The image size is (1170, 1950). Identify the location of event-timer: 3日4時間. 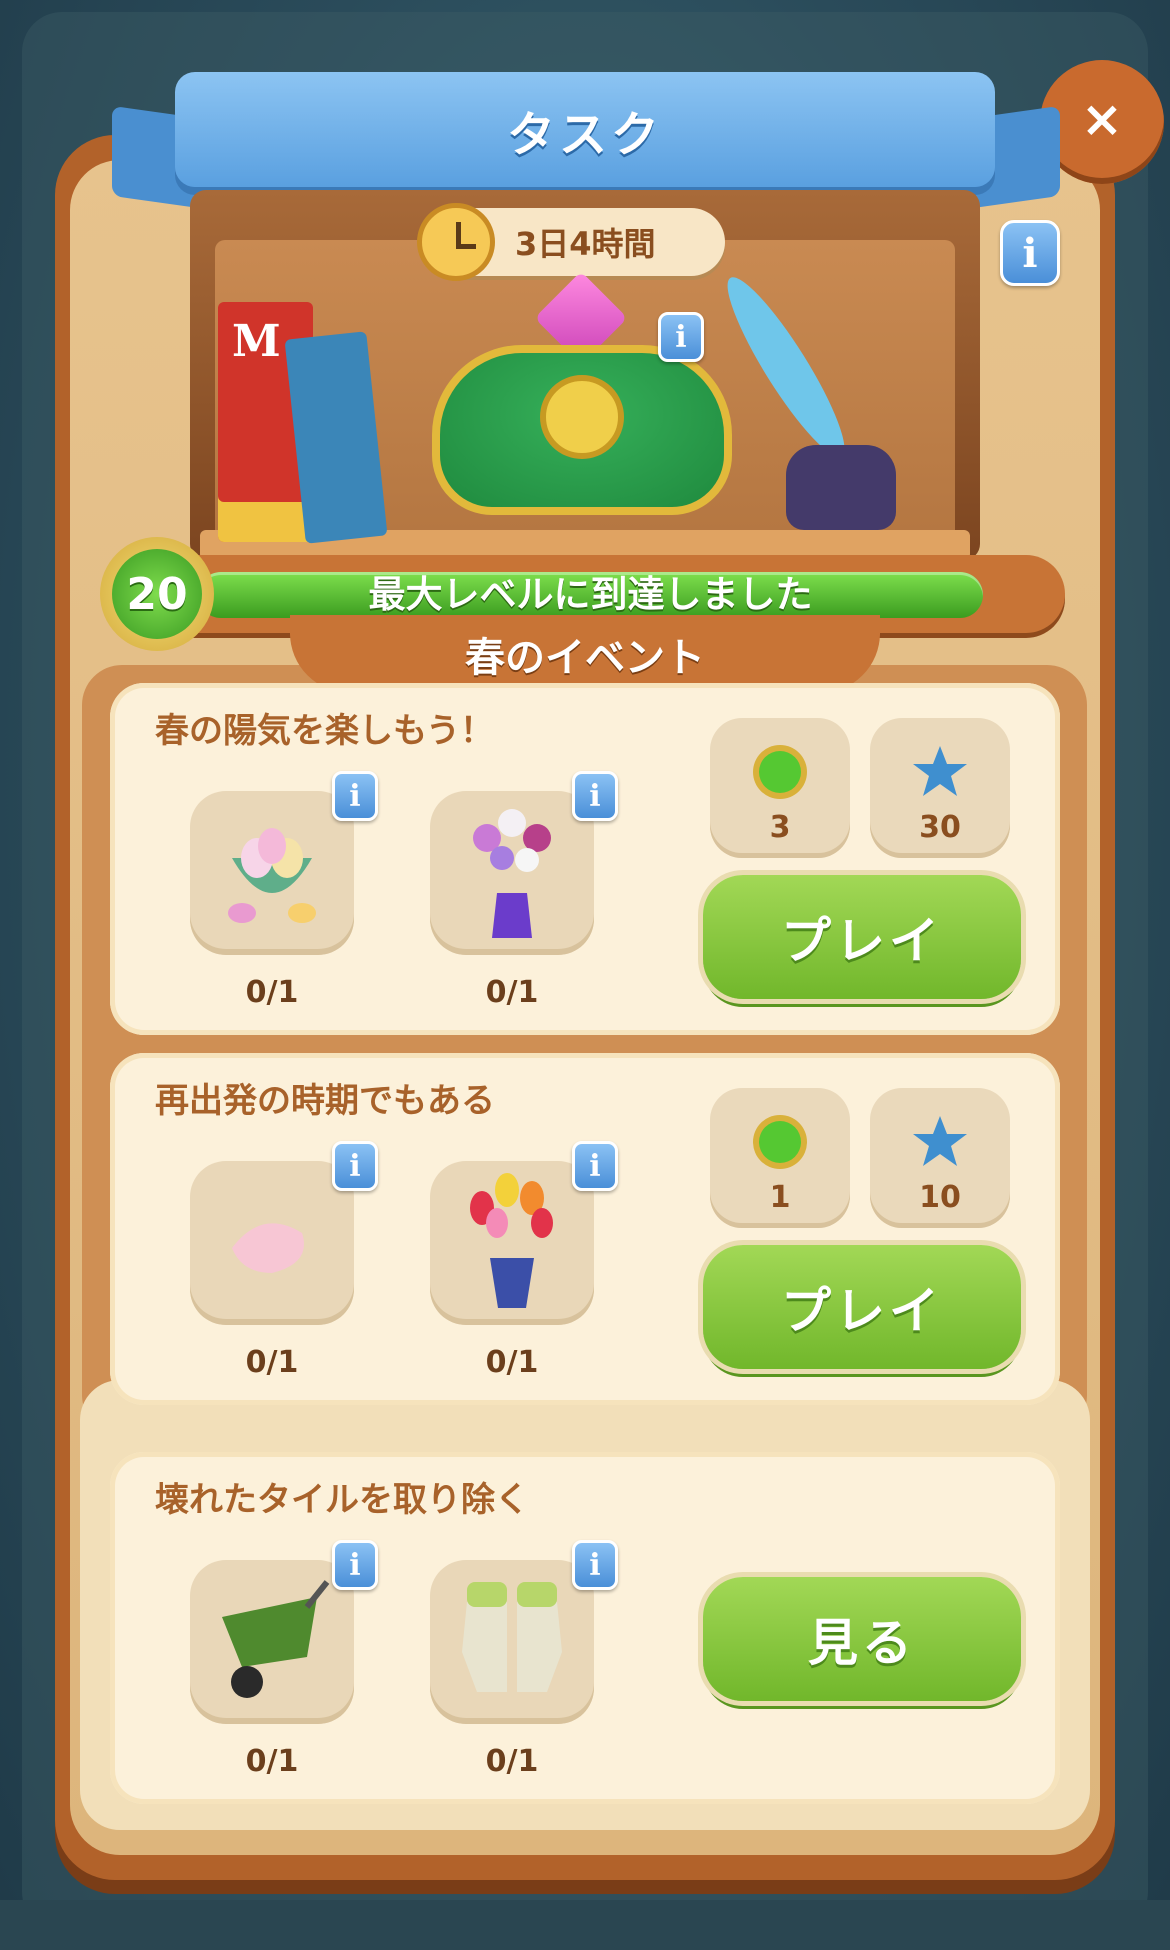
(571, 242).